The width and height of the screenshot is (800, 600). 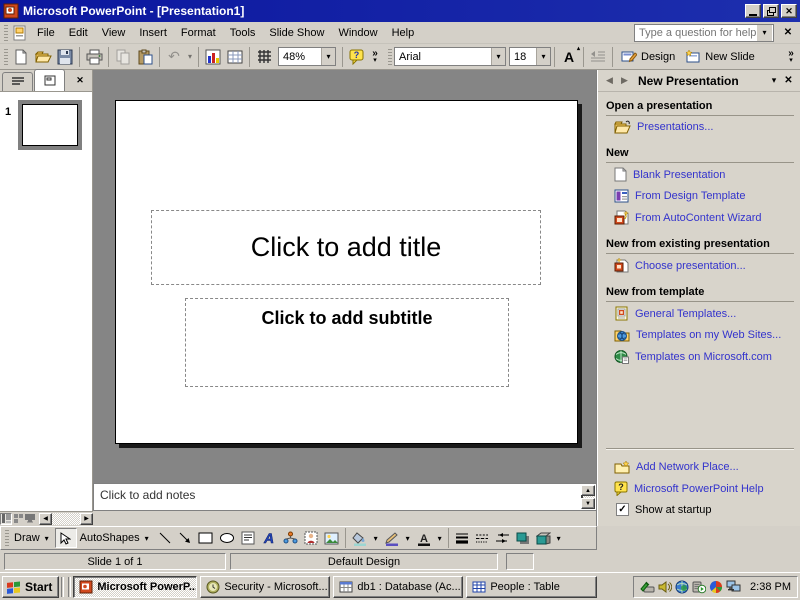 What do you see at coordinates (523, 538) in the screenshot?
I see `shadow-style-button` at bounding box center [523, 538].